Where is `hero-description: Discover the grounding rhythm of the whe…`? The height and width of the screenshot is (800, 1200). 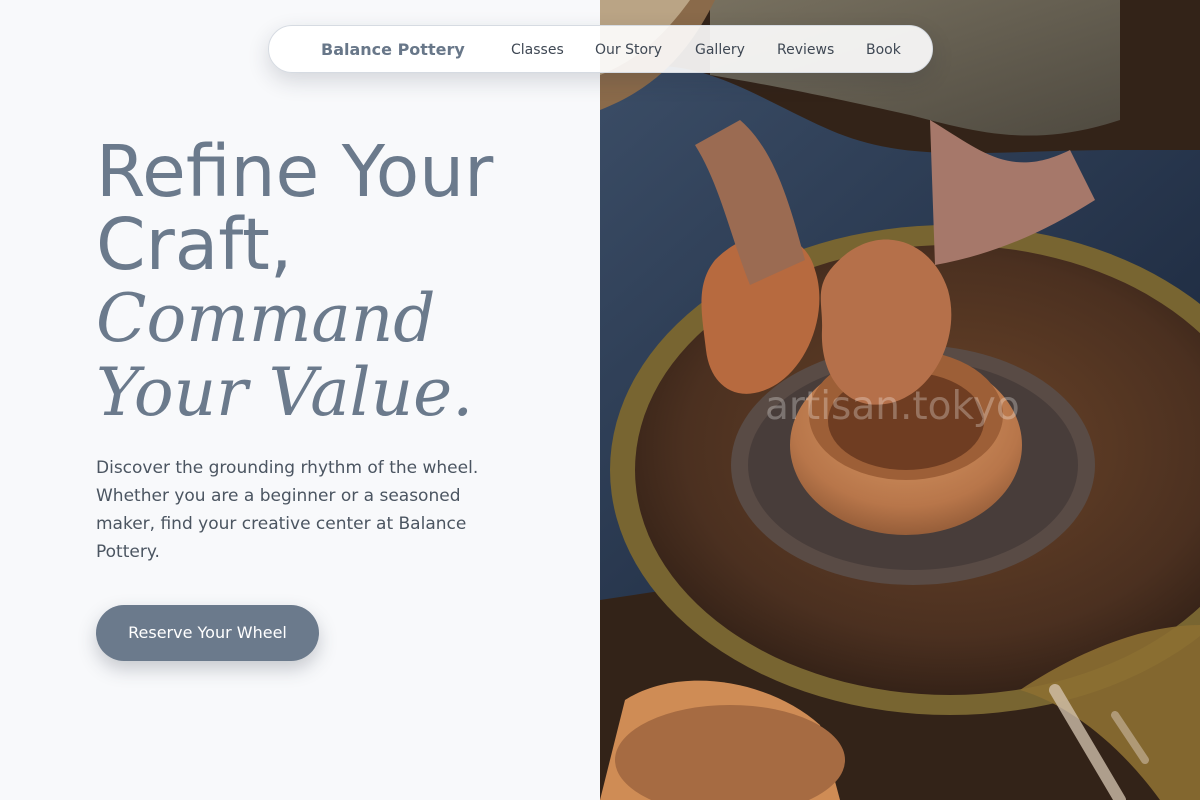 hero-description: Discover the grounding rhythm of the whe… is located at coordinates (287, 510).